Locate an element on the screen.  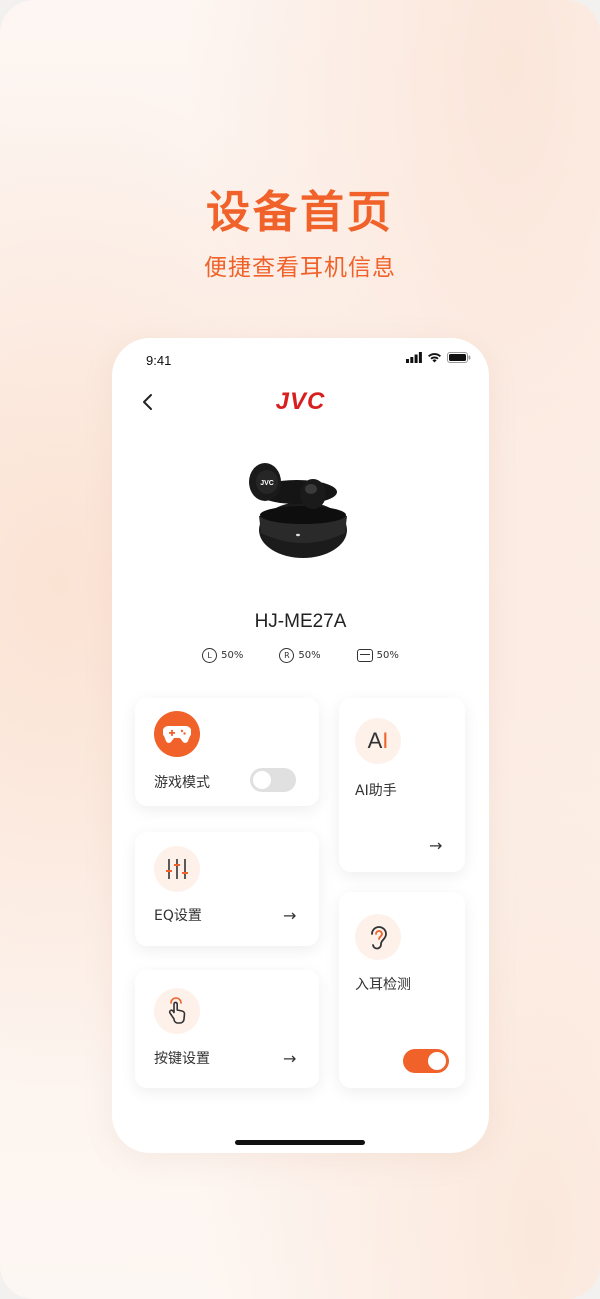
wifi-icon is located at coordinates (434, 358).